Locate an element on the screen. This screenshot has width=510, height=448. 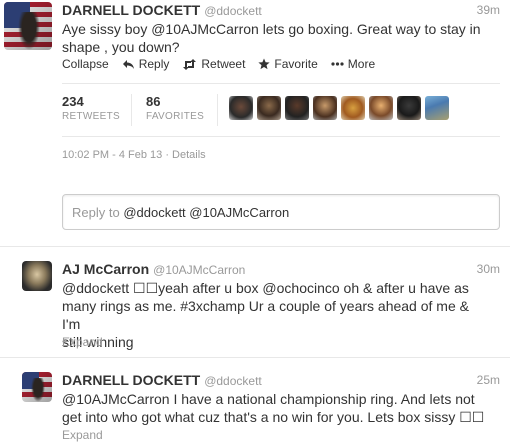
tweet-stats: 234 RETWEETS 86 FAVORITES is located at coordinates (144, 109).